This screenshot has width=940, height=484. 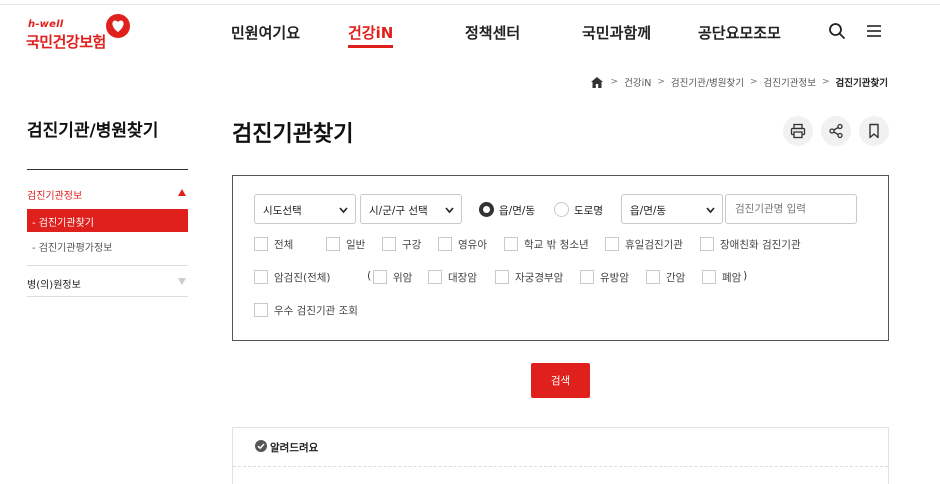 What do you see at coordinates (861, 83) in the screenshot?
I see `breadcrumb-current: 검진기관찾기` at bounding box center [861, 83].